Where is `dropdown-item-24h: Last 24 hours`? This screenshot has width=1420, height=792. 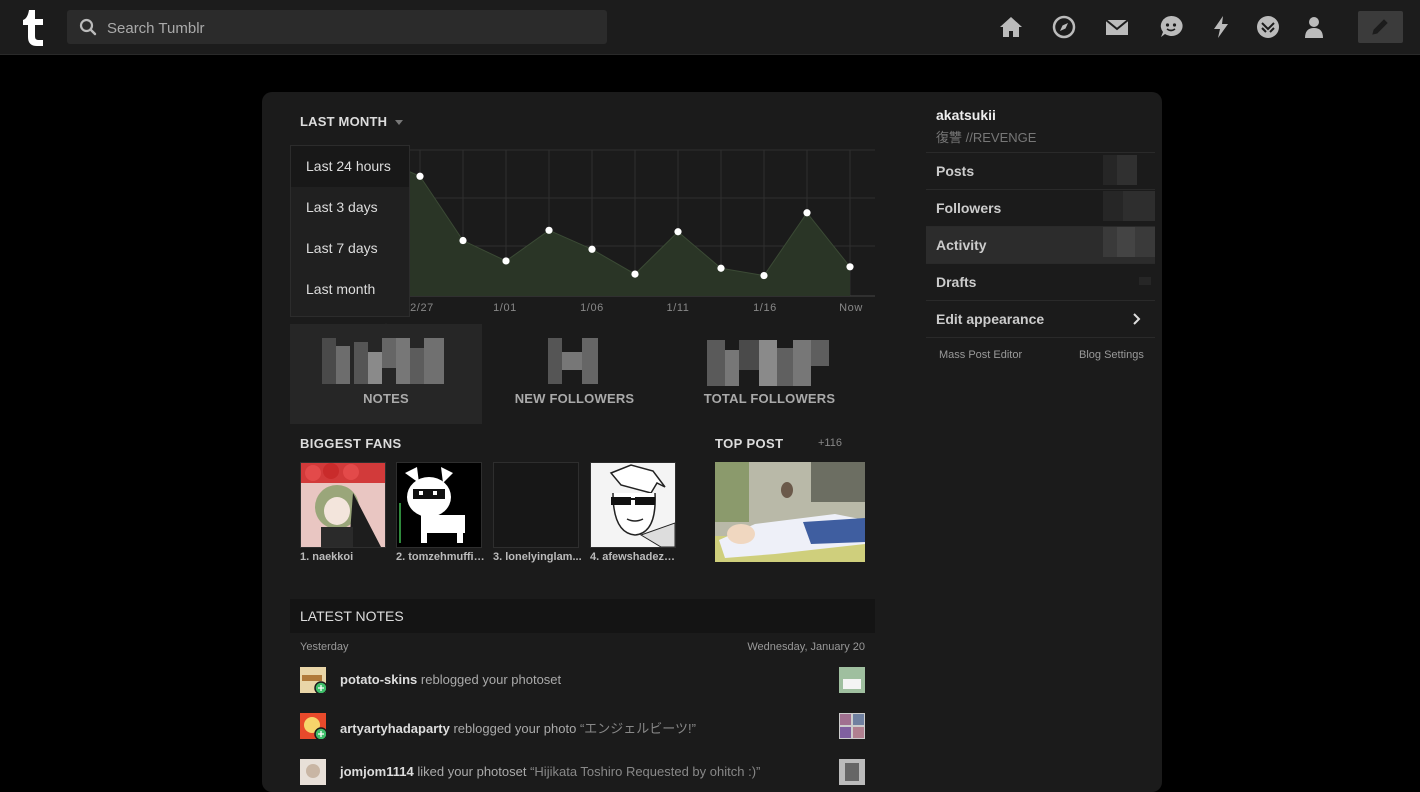
dropdown-item-24h: Last 24 hours is located at coordinates (350, 166).